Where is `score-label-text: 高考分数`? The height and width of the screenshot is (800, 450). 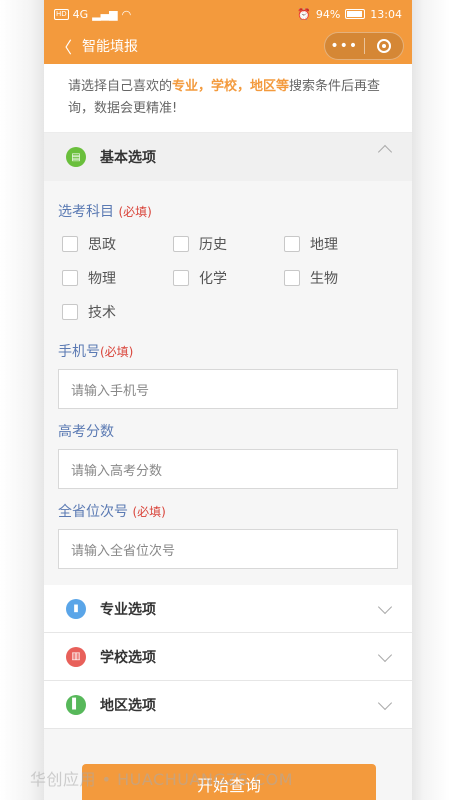 score-label-text: 高考分数 is located at coordinates (86, 432).